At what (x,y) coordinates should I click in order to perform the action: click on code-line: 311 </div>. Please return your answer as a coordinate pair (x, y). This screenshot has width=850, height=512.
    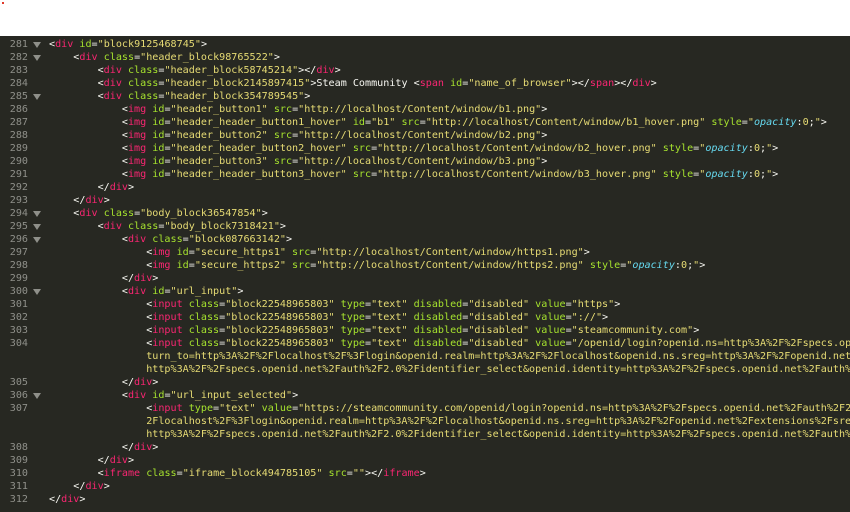
    Looking at the image, I should click on (425, 486).